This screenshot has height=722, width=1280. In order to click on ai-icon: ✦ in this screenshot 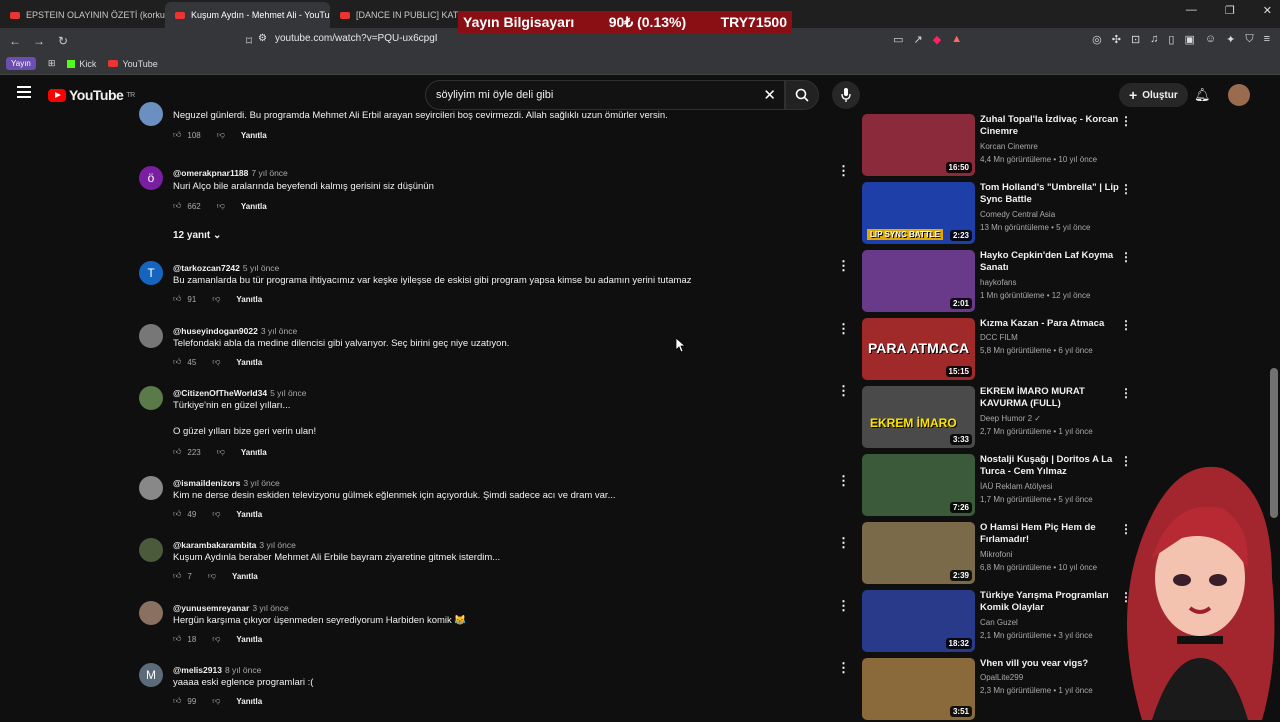, I will do `click(1230, 39)`.